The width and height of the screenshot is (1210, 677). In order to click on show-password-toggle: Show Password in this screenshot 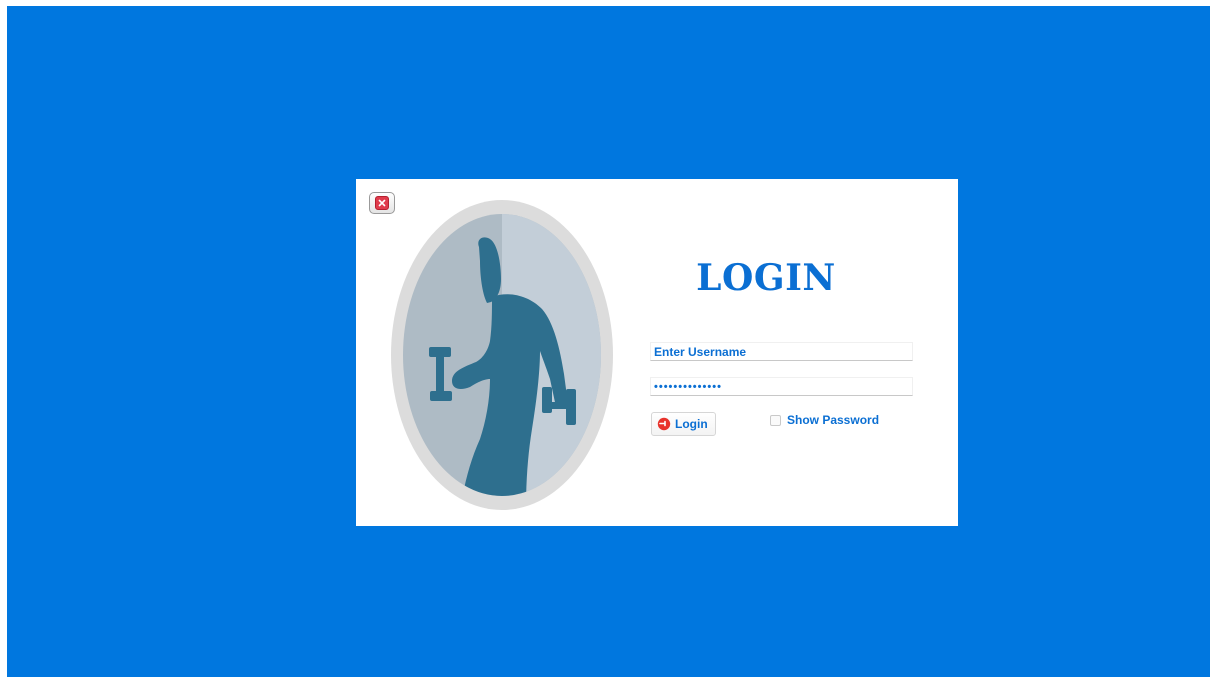, I will do `click(824, 420)`.